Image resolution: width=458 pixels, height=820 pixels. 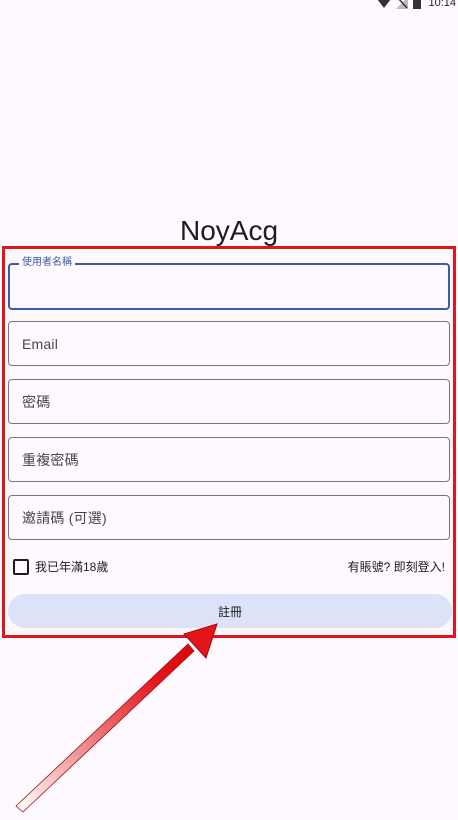 I want to click on status-bar: 10:14, so click(x=229, y=7).